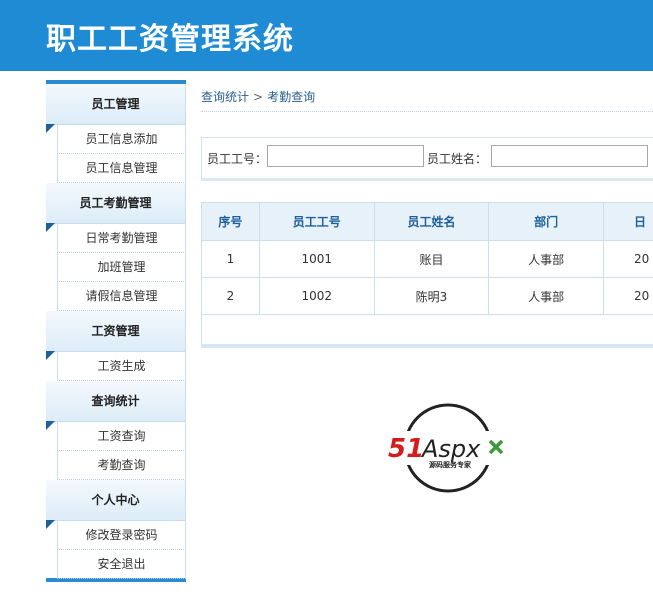 The width and height of the screenshot is (653, 601). Describe the element at coordinates (230, 259) in the screenshot. I see `cell-index: 1` at that location.